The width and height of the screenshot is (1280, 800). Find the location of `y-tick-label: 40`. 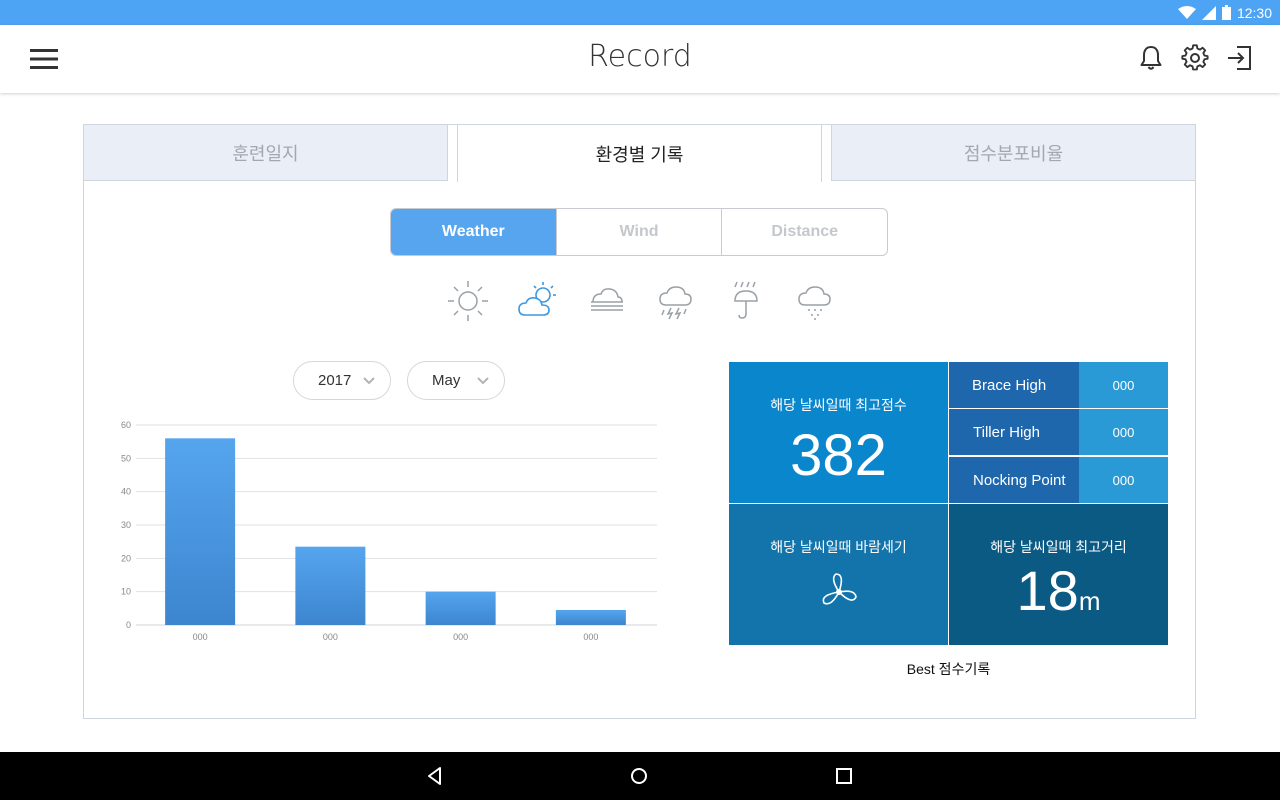

y-tick-label: 40 is located at coordinates (126, 492).